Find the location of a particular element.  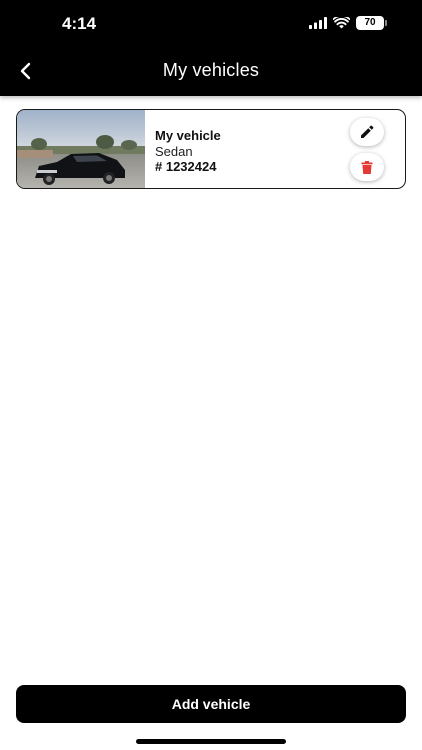

edit-vehicle-button is located at coordinates (367, 132).